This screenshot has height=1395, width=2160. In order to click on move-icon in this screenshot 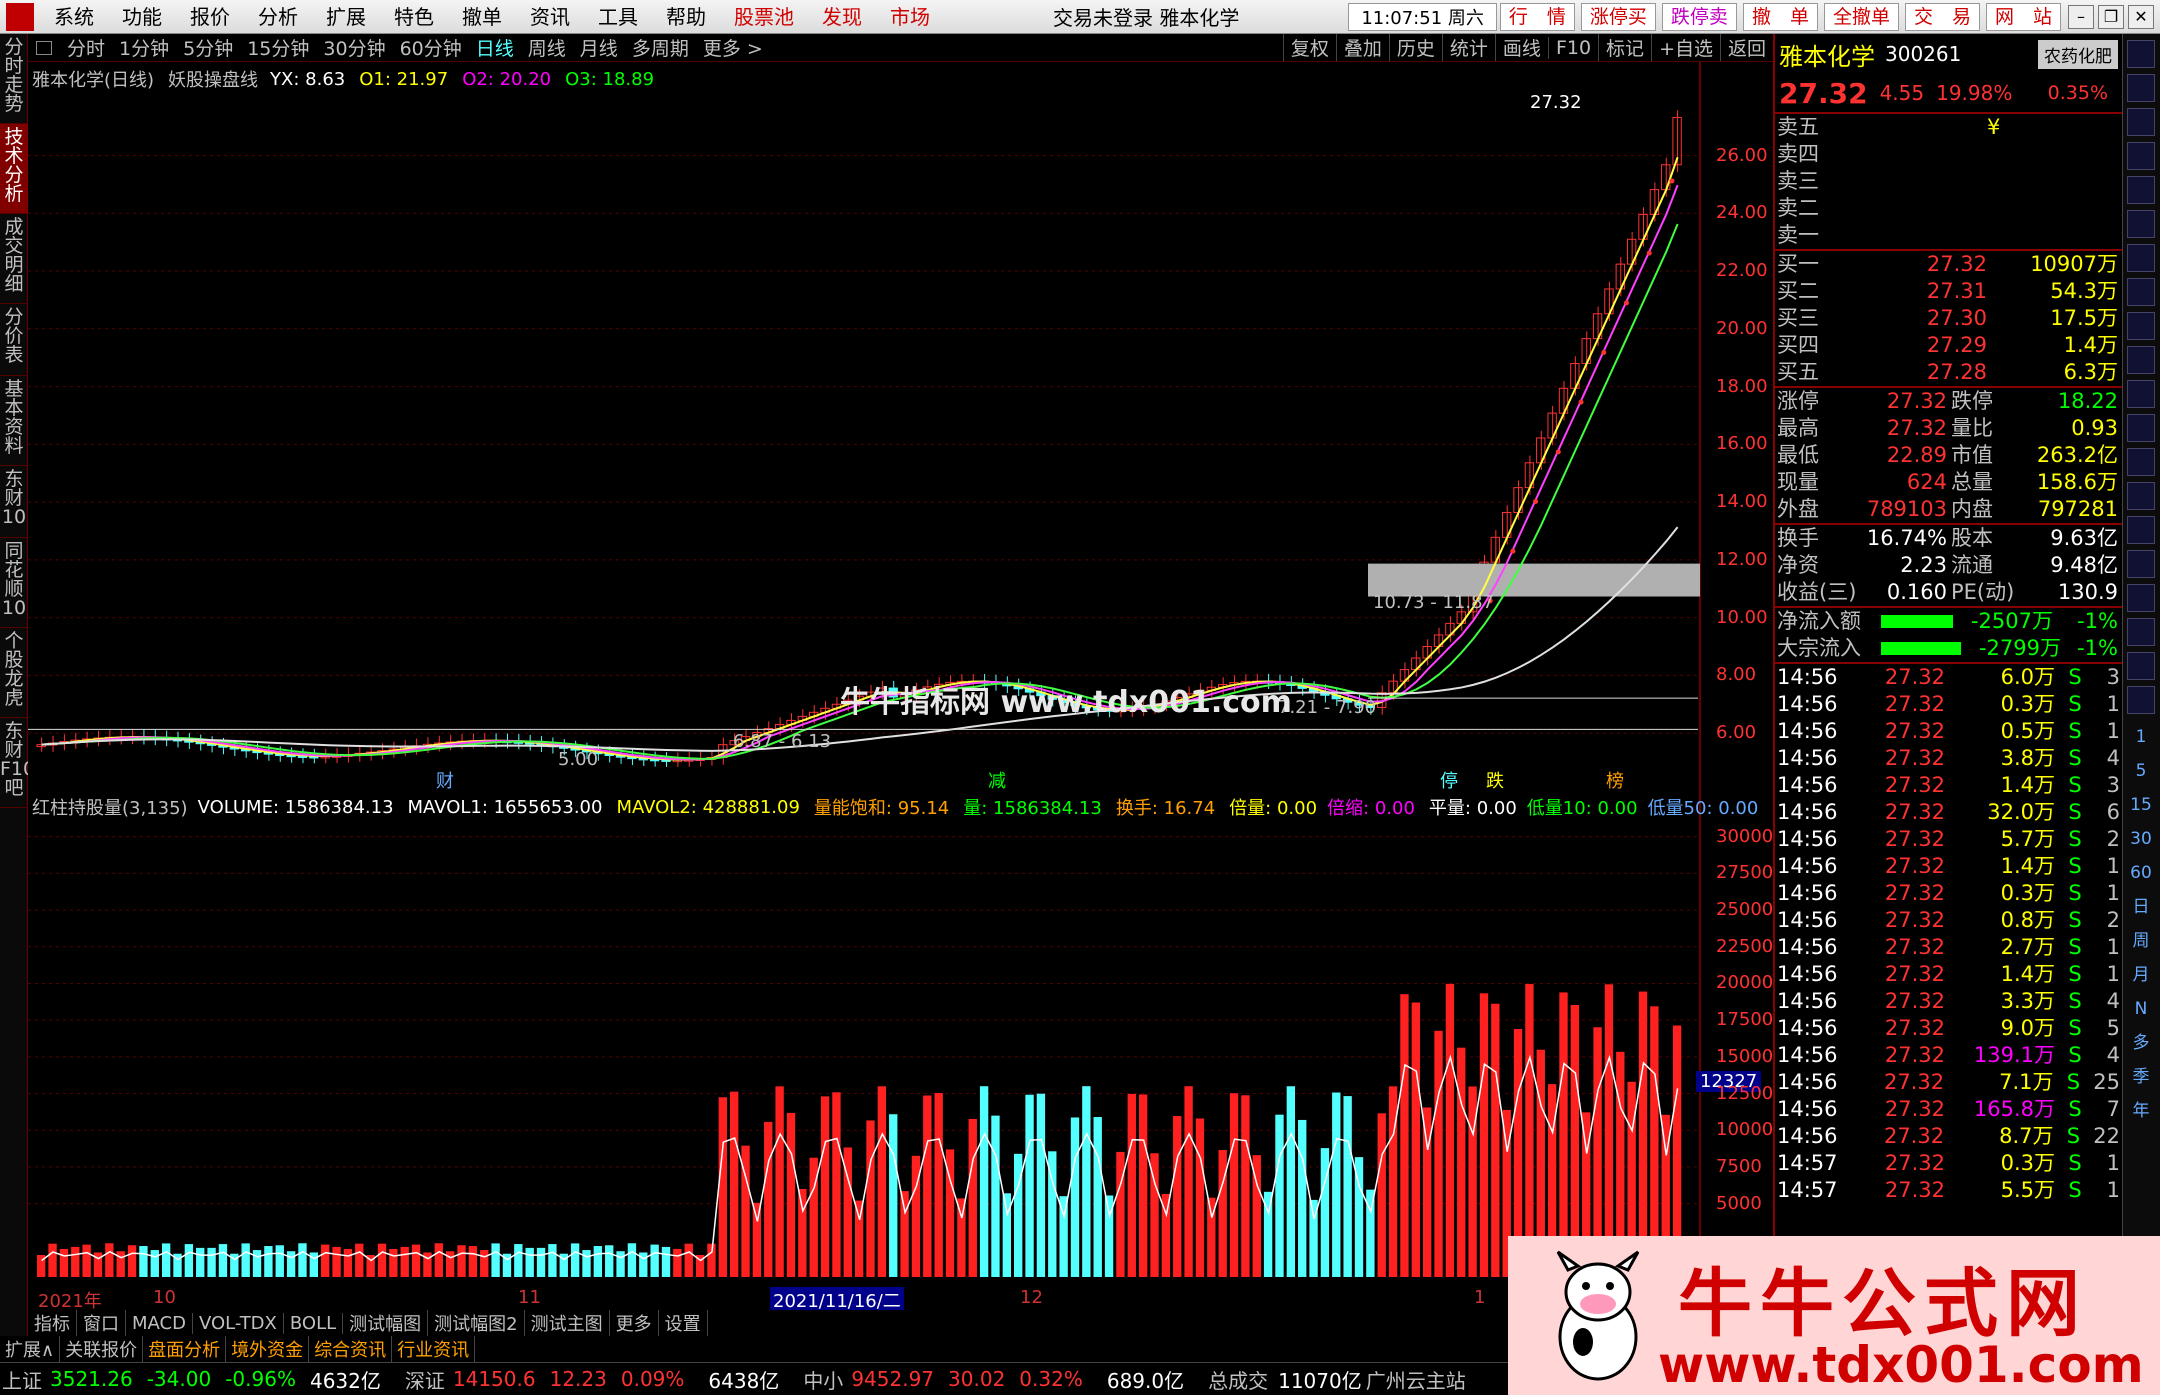, I will do `click(2141, 598)`.